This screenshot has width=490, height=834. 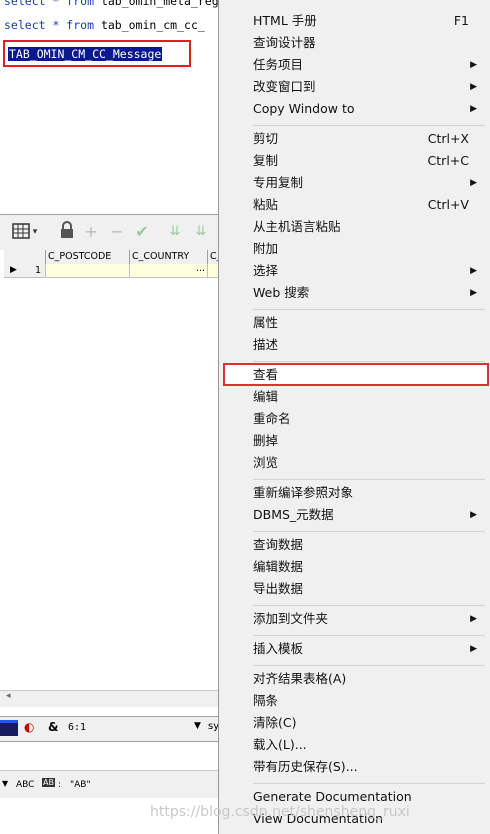 I want to click on menu-item-add-to-folder: 添加到文件夹 ▶, so click(x=366, y=619).